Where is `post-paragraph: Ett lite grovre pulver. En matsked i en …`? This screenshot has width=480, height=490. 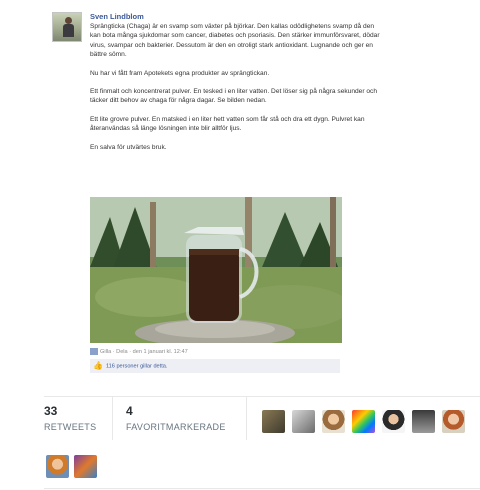
post-paragraph: Ett lite grovre pulver. En matsked i en … is located at coordinates (227, 124).